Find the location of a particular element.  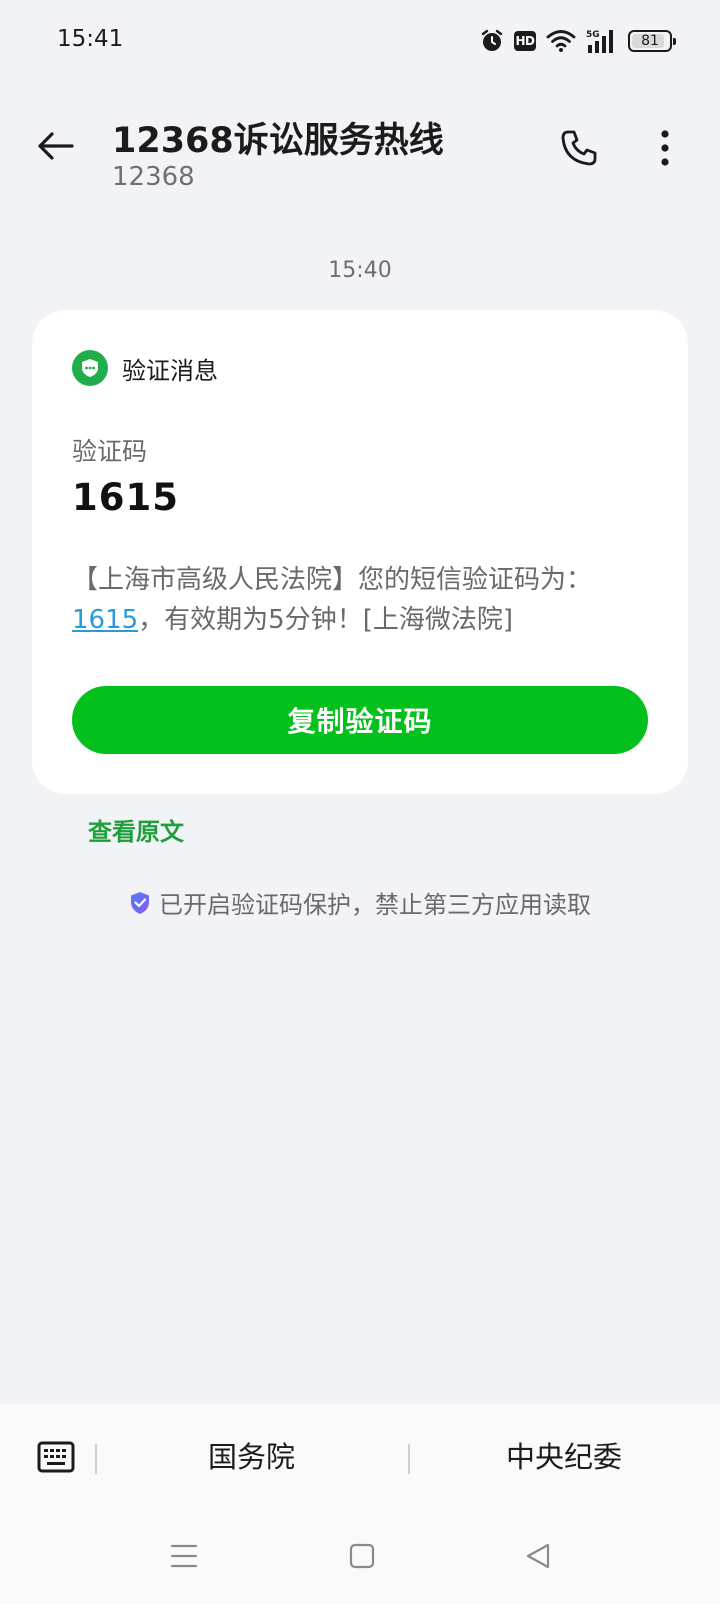

quick-reply-zhongyangjiwei: 中央纪委 is located at coordinates (564, 1455).